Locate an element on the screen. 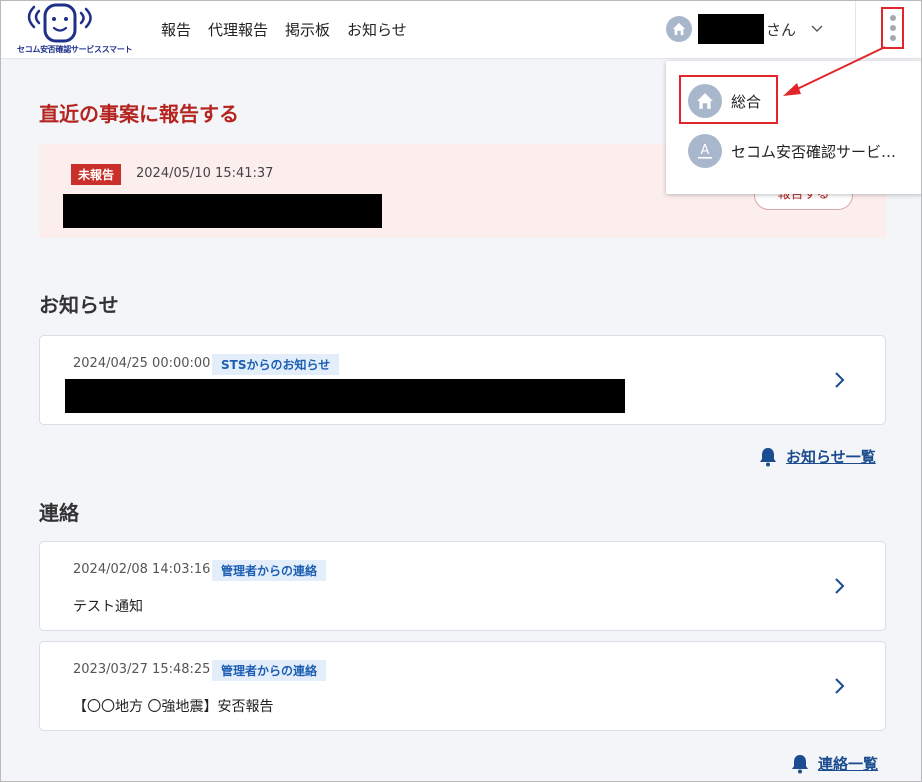 This screenshot has width=922, height=782. nav-bulletin-board: 掲示板 is located at coordinates (307, 29).